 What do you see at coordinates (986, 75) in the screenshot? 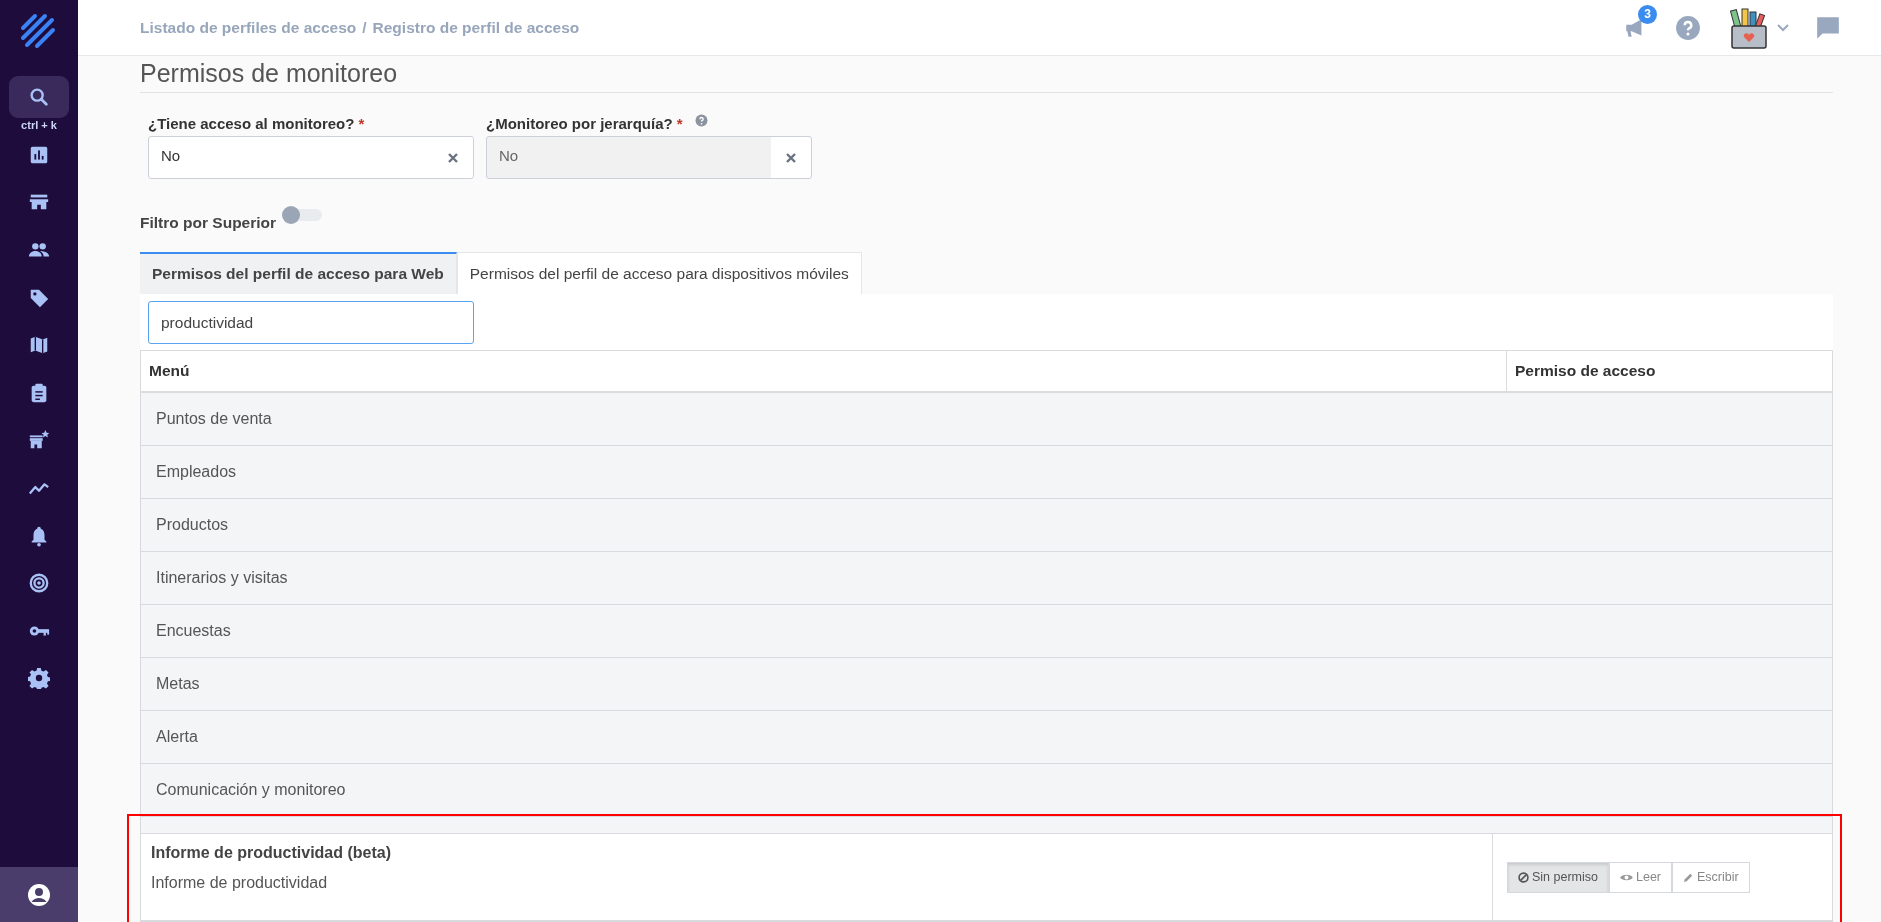
I see `section-title: Permisos de monitoreo` at bounding box center [986, 75].